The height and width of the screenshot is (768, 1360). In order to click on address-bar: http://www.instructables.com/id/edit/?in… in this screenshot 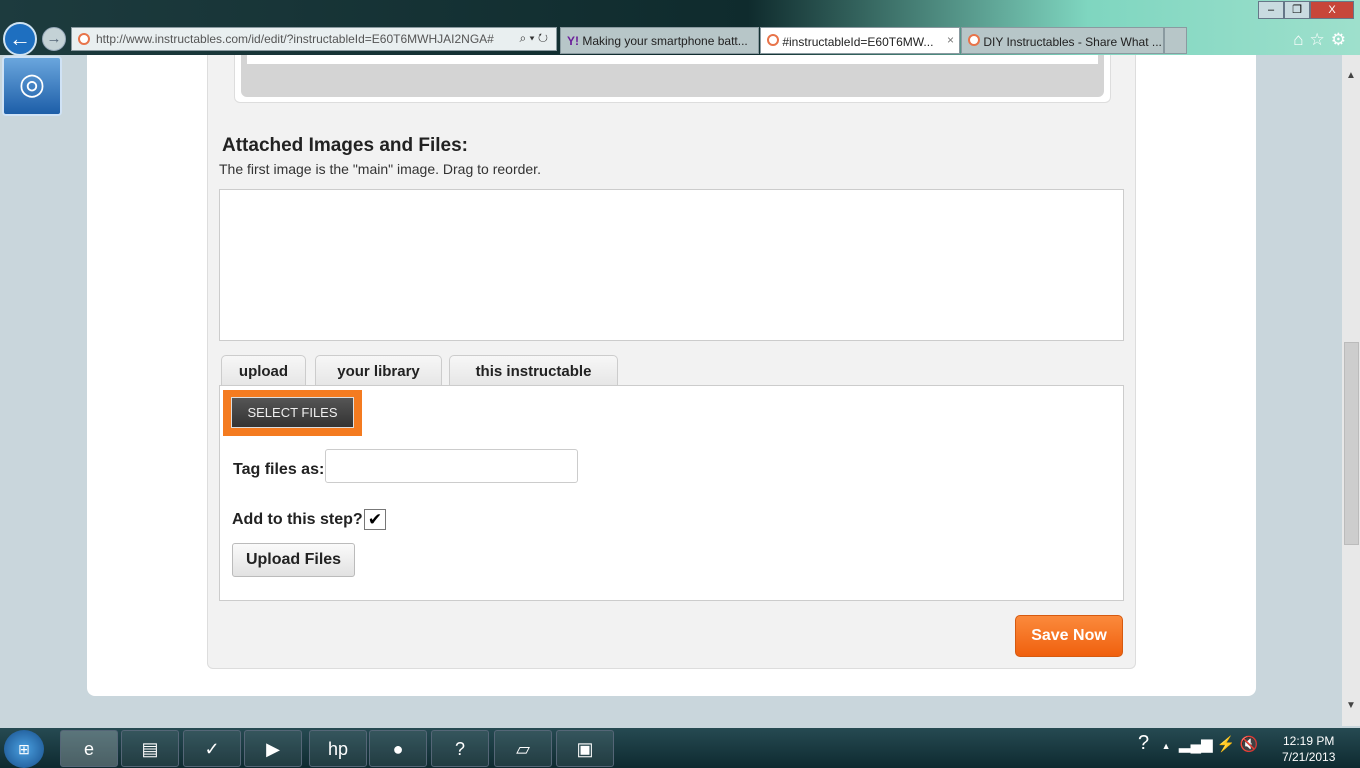, I will do `click(314, 39)`.